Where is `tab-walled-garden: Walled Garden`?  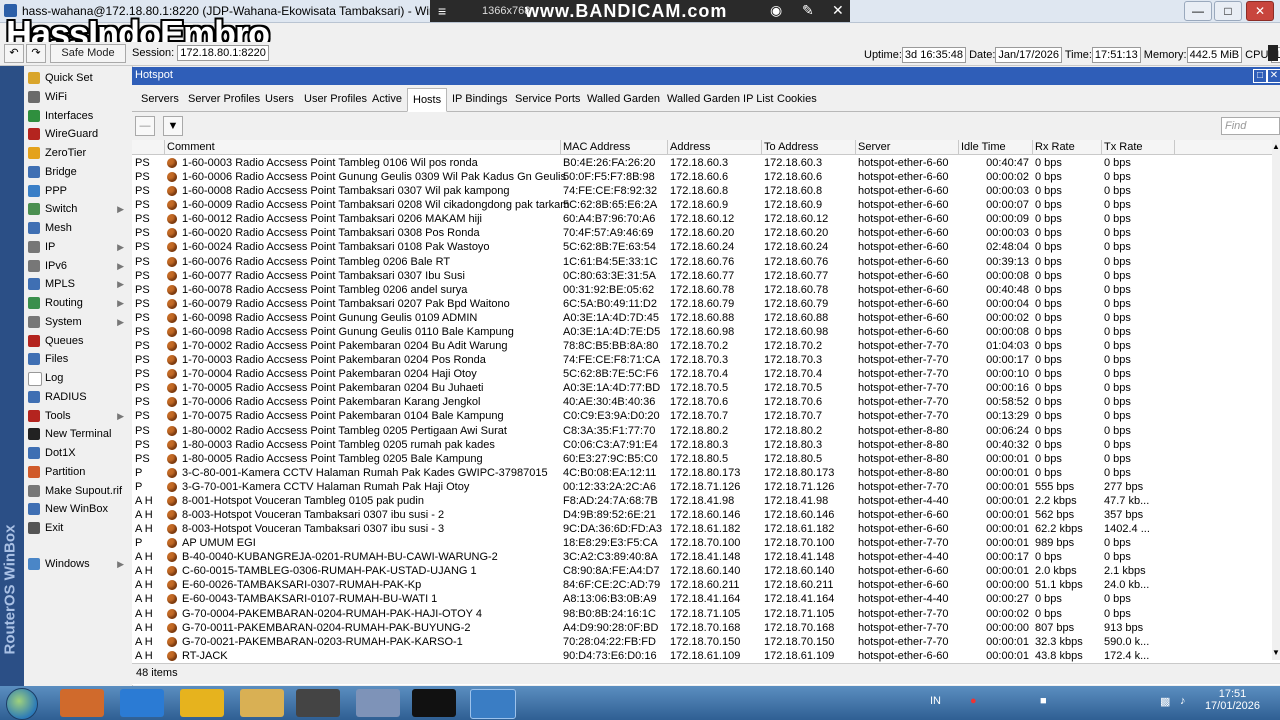 tab-walled-garden: Walled Garden is located at coordinates (623, 99).